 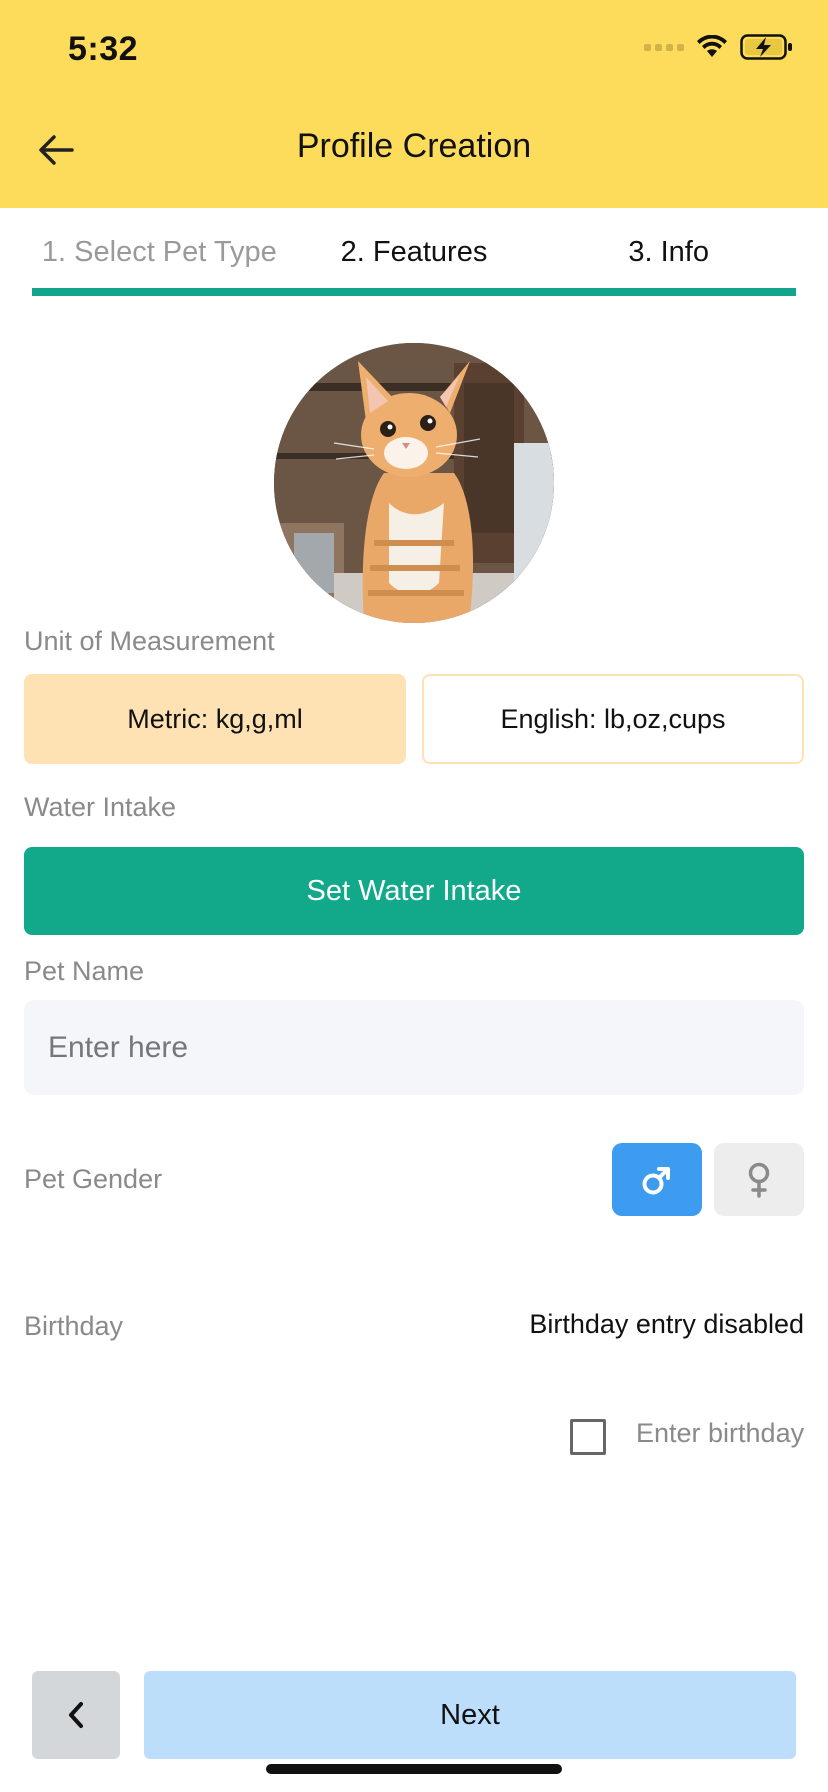 What do you see at coordinates (414, 1047) in the screenshot?
I see `pet-name-input` at bounding box center [414, 1047].